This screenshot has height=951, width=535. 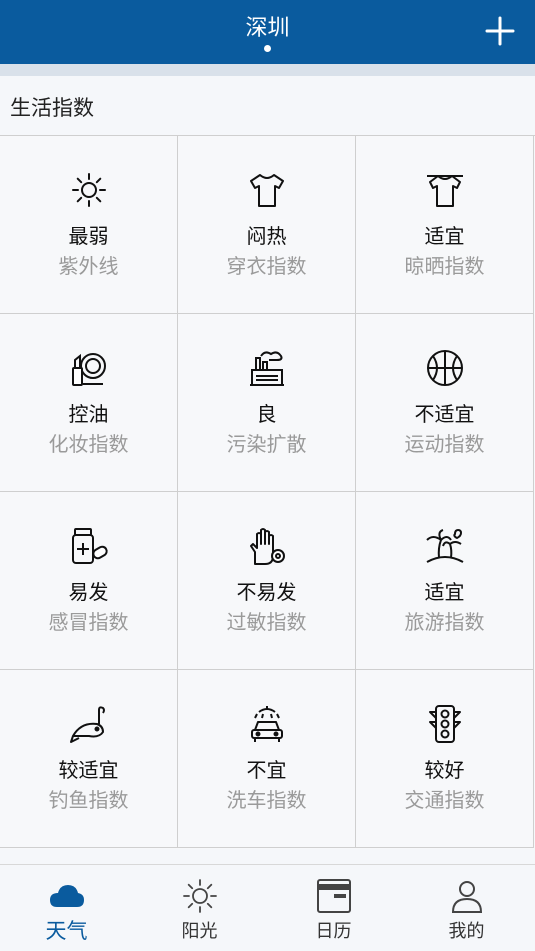 What do you see at coordinates (444, 414) in the screenshot?
I see `index-value: 不适宜` at bounding box center [444, 414].